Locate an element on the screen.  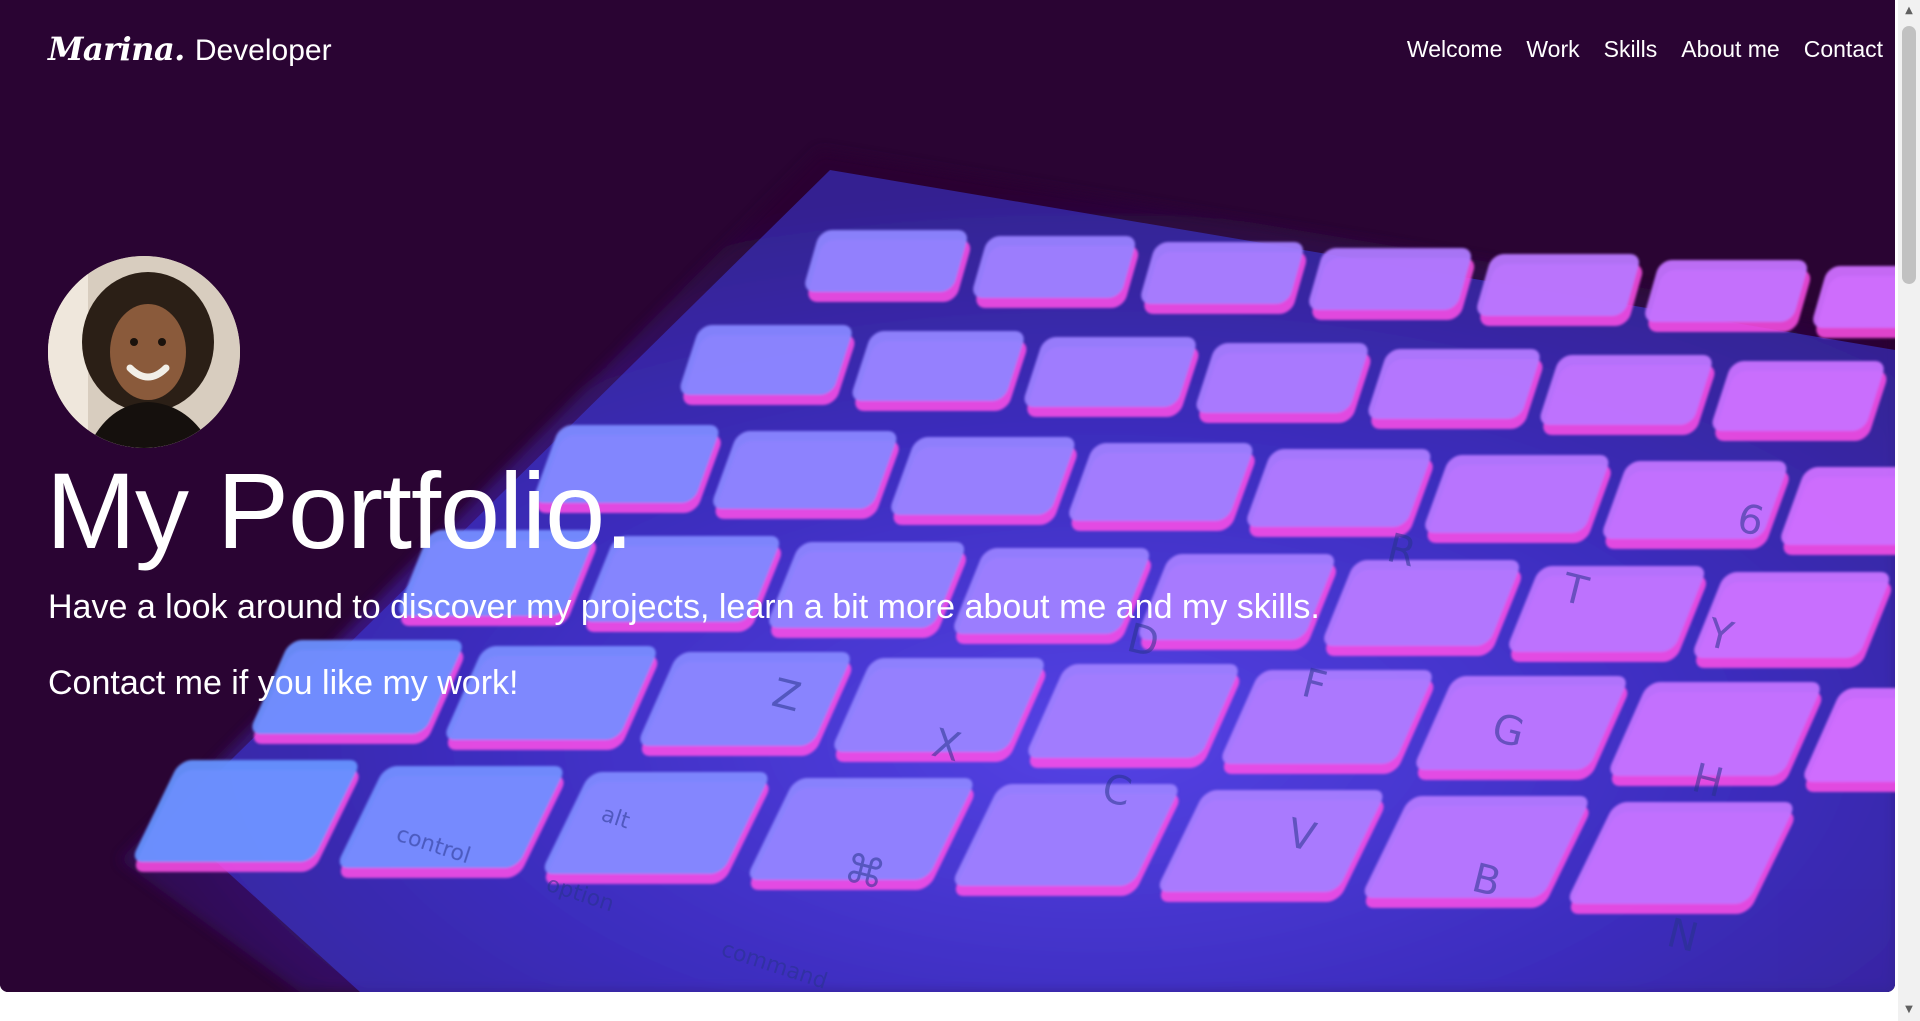
scroll-up-arrow-icon: ▲ is located at coordinates (1909, 11).